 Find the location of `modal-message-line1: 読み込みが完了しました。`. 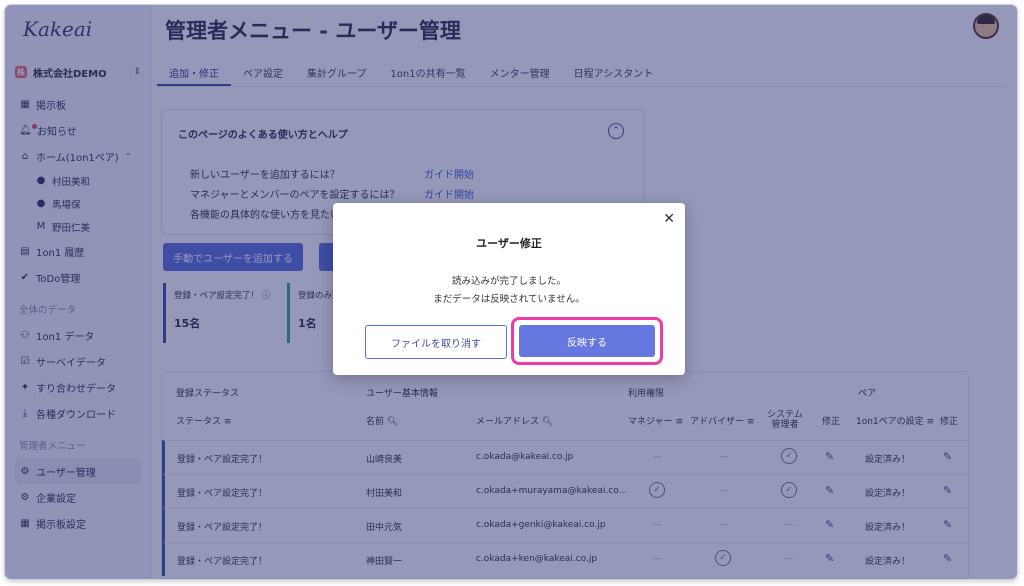

modal-message-line1: 読み込みが完了しました。 is located at coordinates (508, 281).